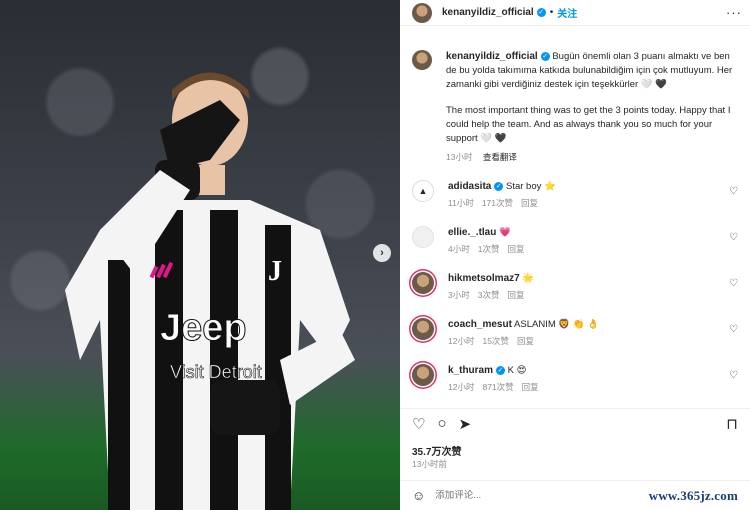  What do you see at coordinates (510, 495) in the screenshot?
I see `comment-input` at bounding box center [510, 495].